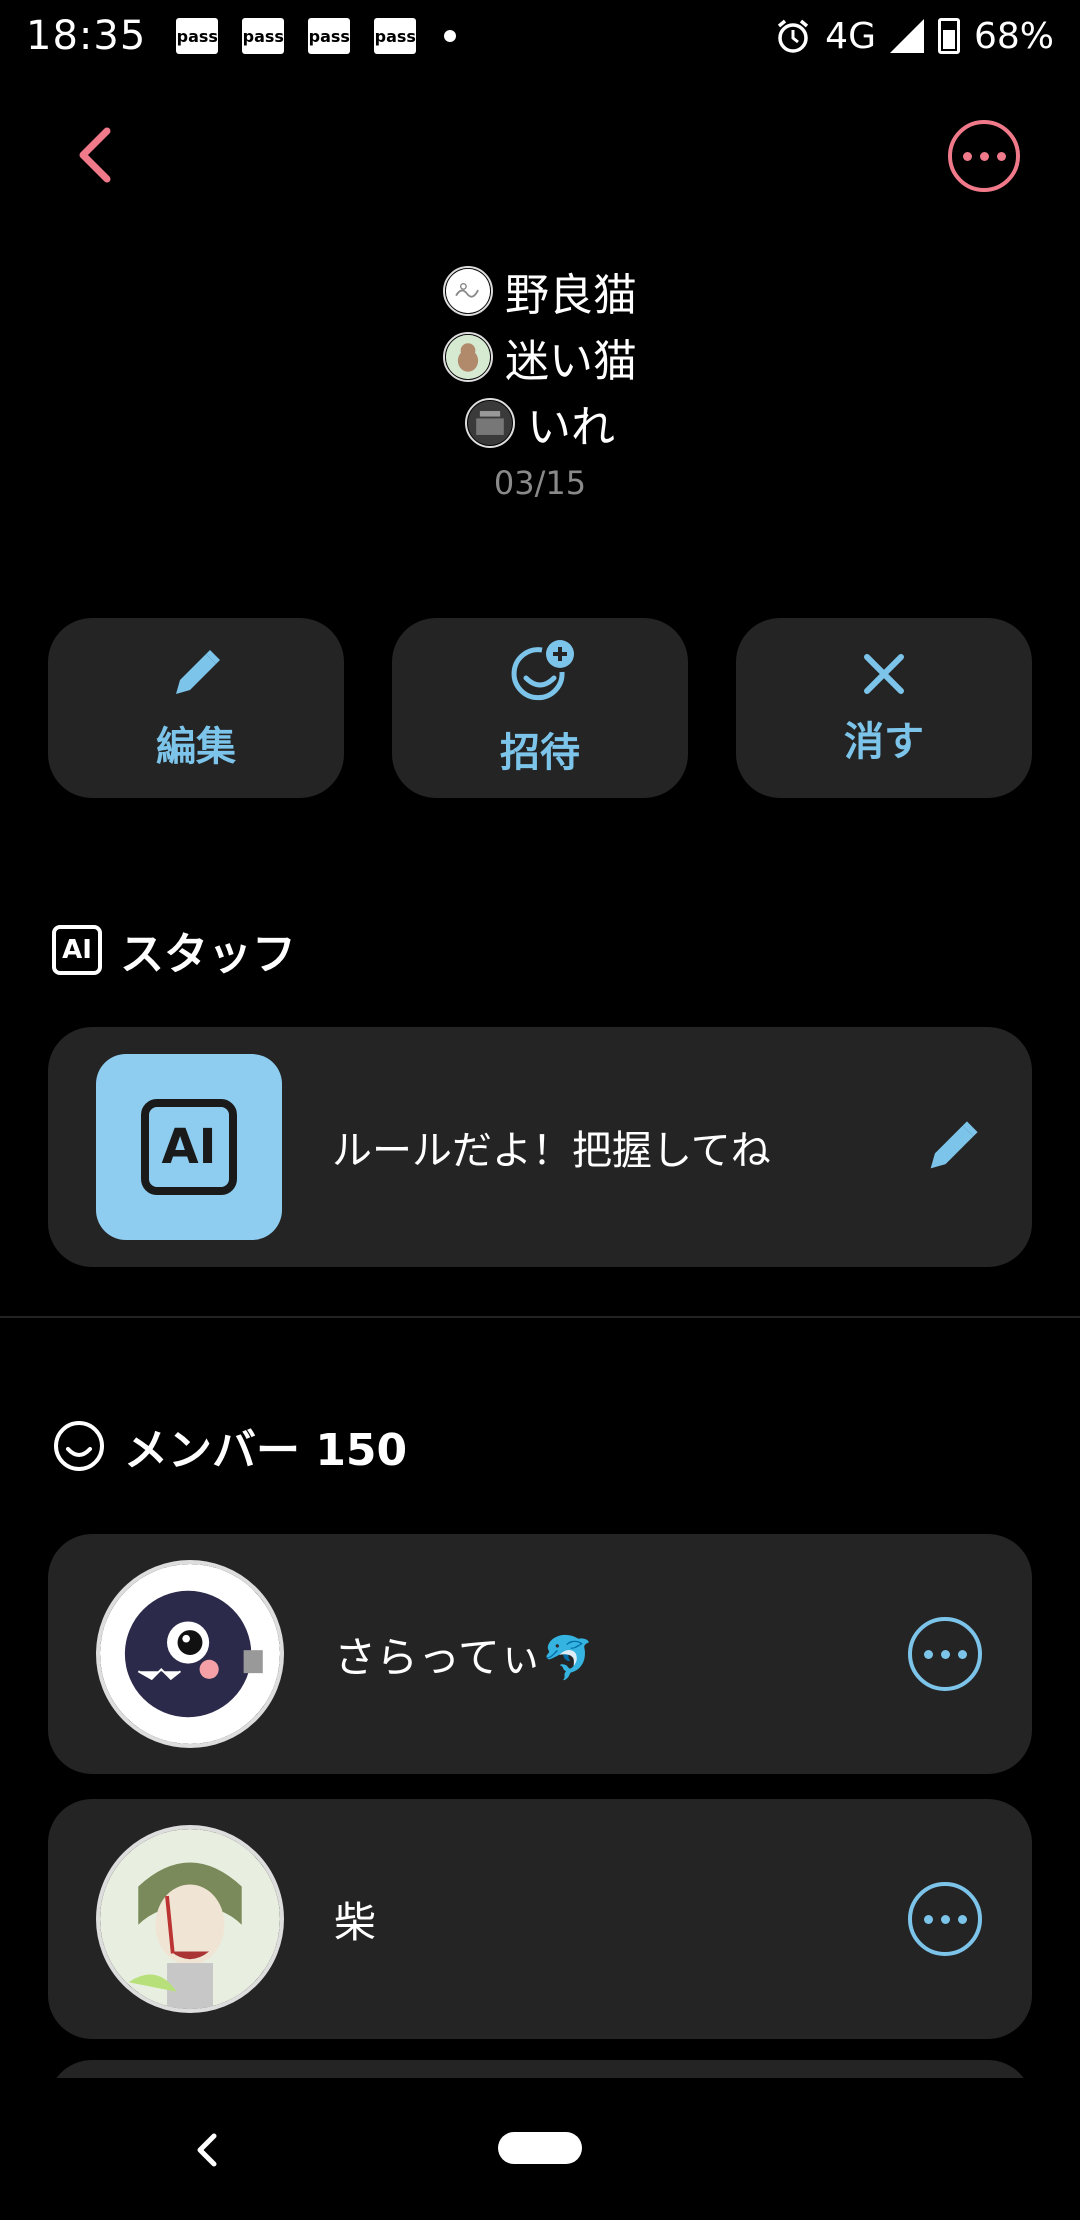  I want to click on title-line: いれ, so click(540, 423).